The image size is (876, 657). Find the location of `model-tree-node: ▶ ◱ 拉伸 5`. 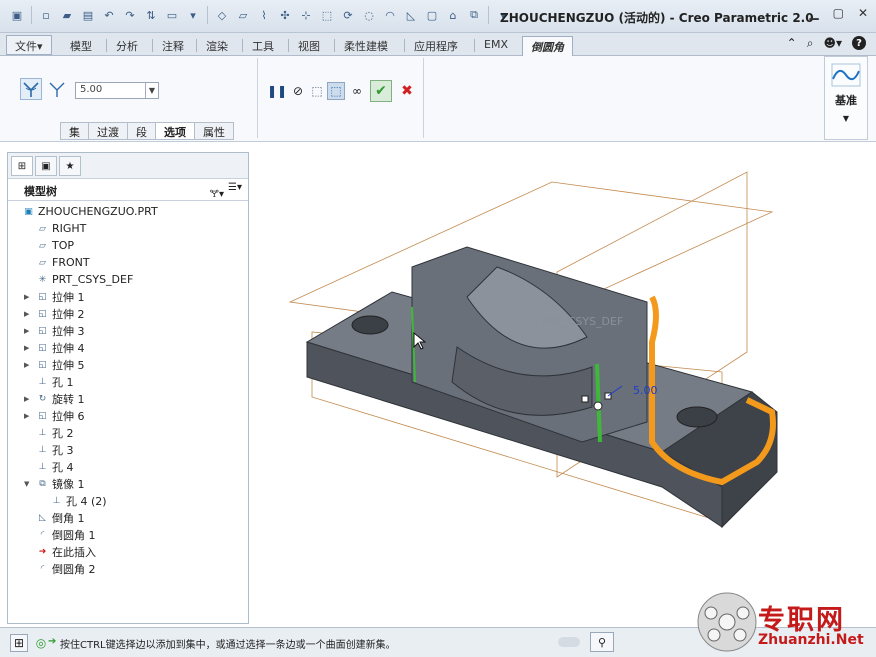

model-tree-node: ▶ ◱ 拉伸 5 is located at coordinates (54, 364).